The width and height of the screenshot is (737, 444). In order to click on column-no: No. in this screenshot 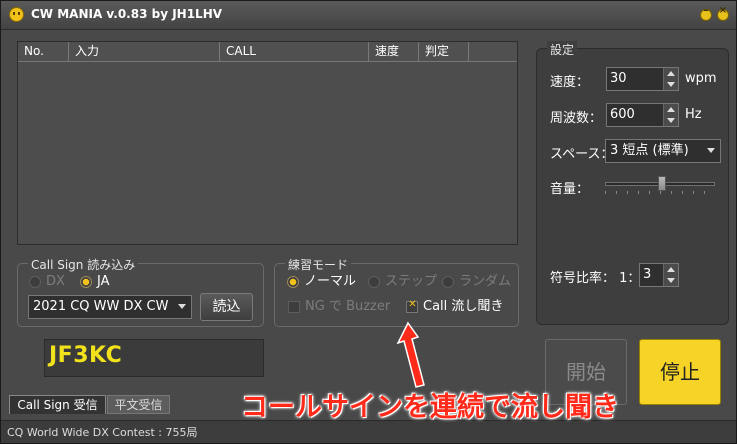, I will do `click(43, 51)`.